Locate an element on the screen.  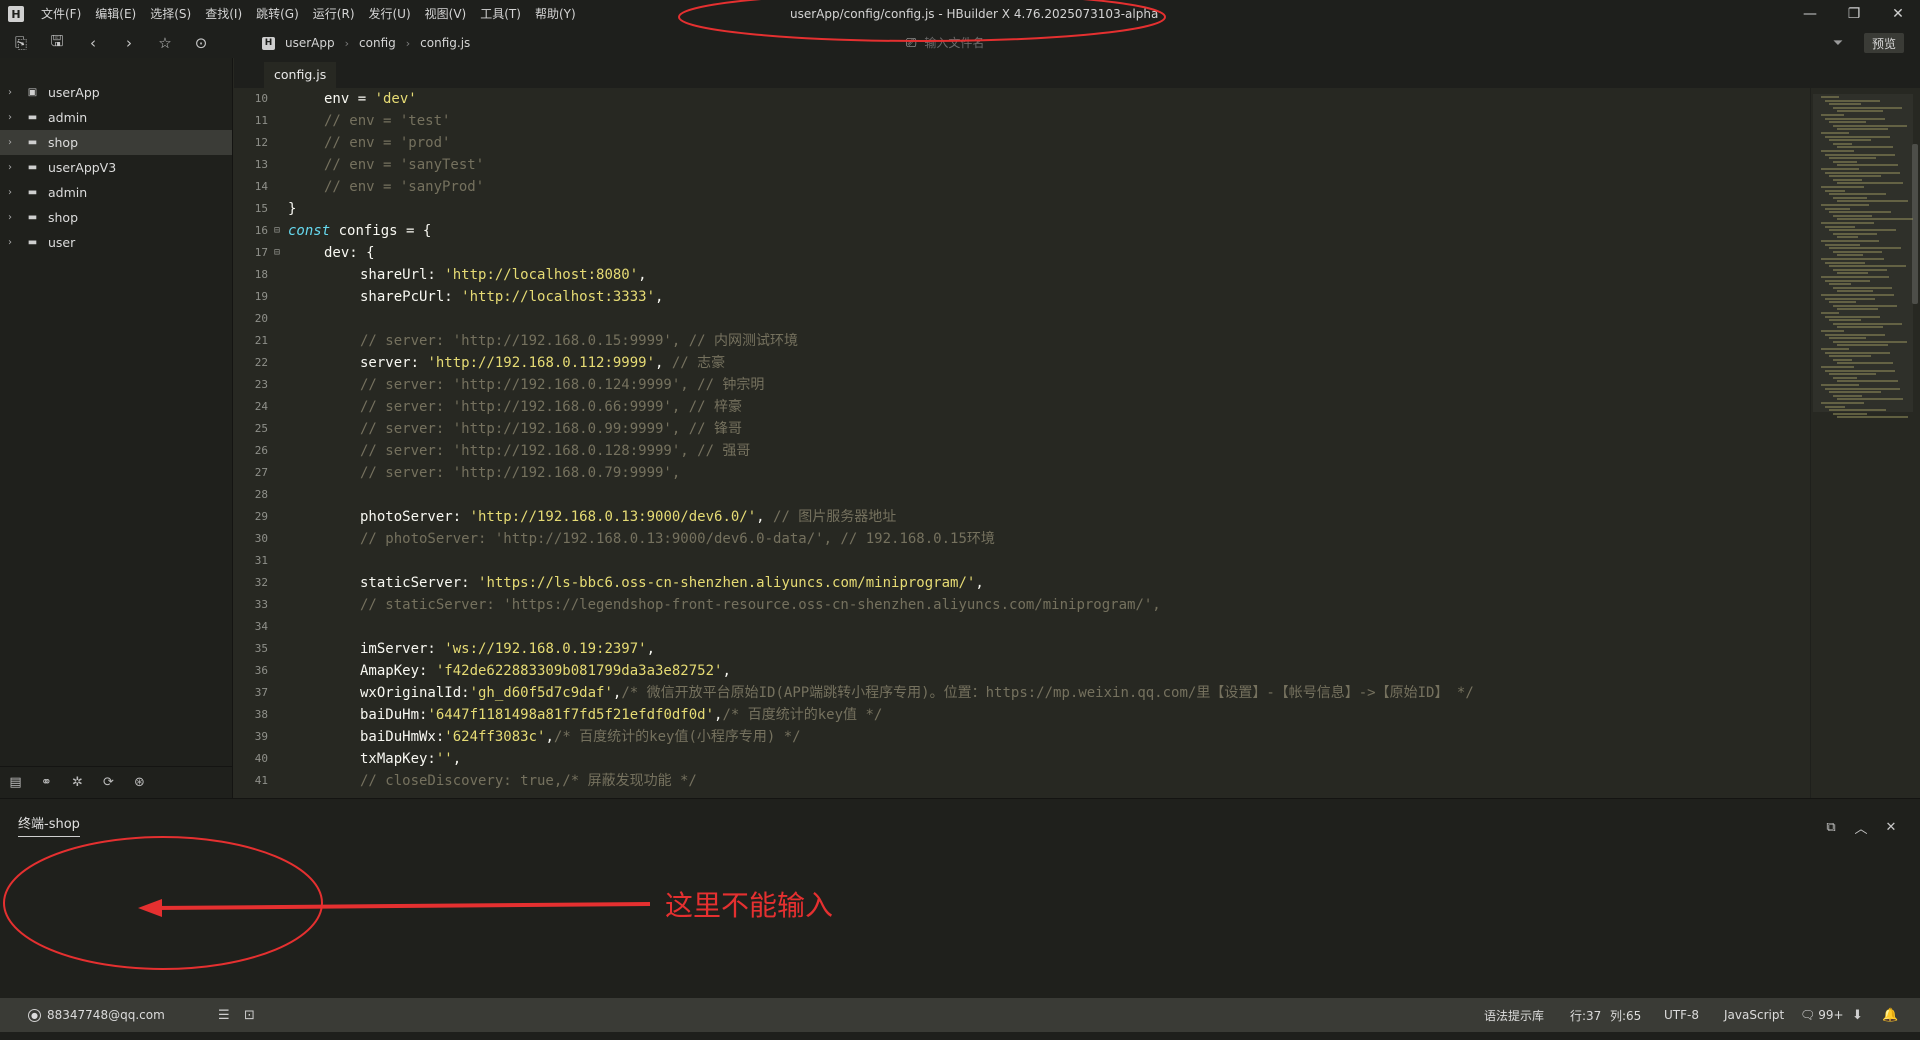
restore-button: ❐ is located at coordinates (1854, 14).